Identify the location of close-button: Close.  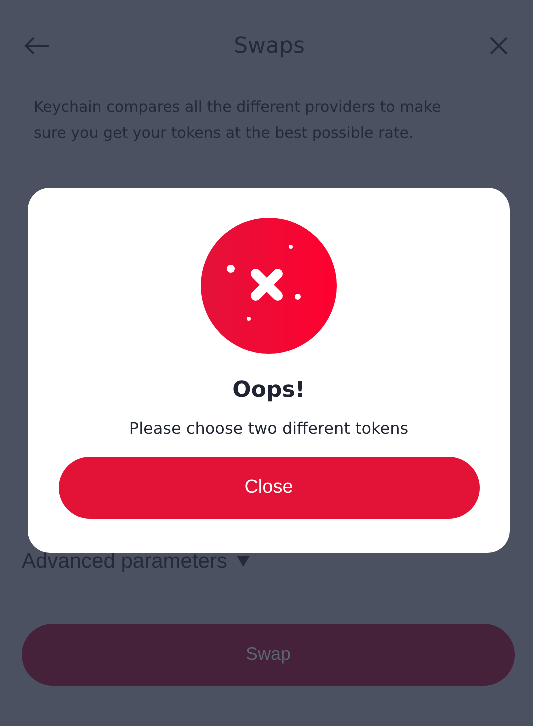
(269, 488).